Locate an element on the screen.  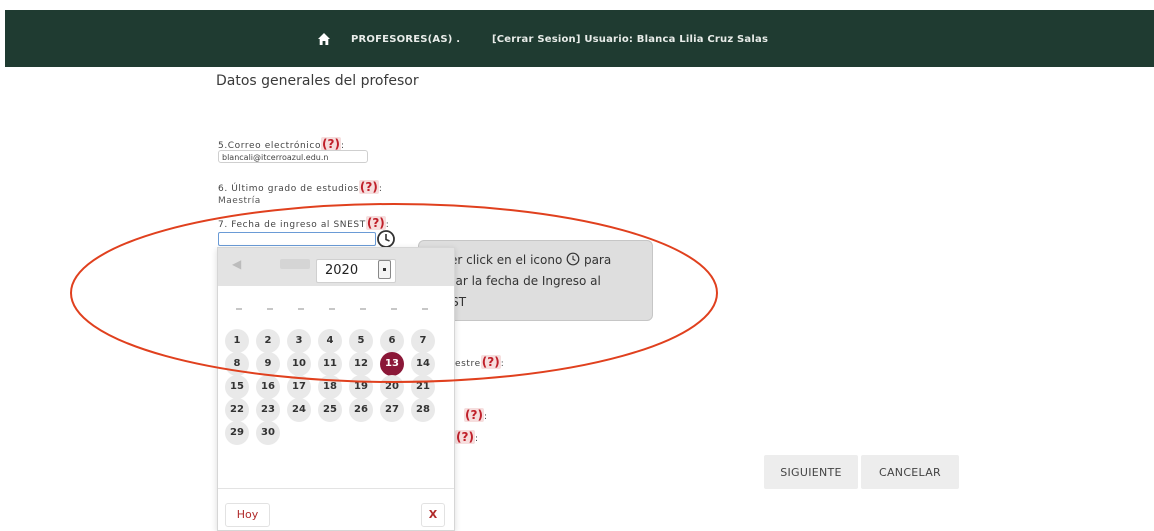
calendar-day: 26 is located at coordinates (361, 410).